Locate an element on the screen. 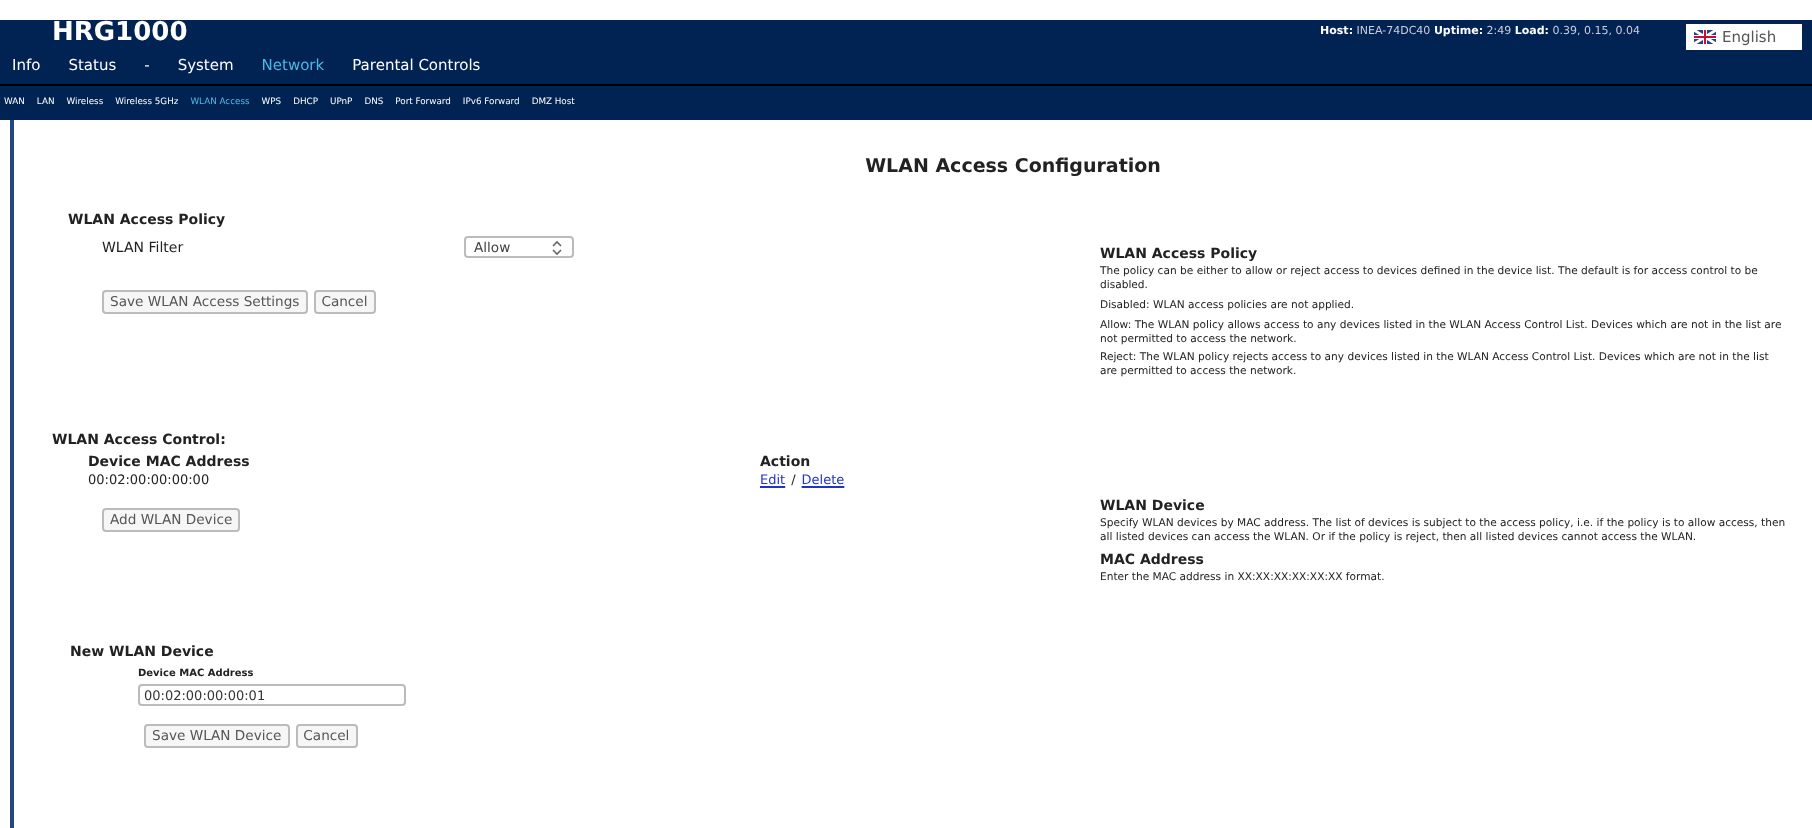 The image size is (1812, 828). logo-text: HRG1000 is located at coordinates (120, 33).